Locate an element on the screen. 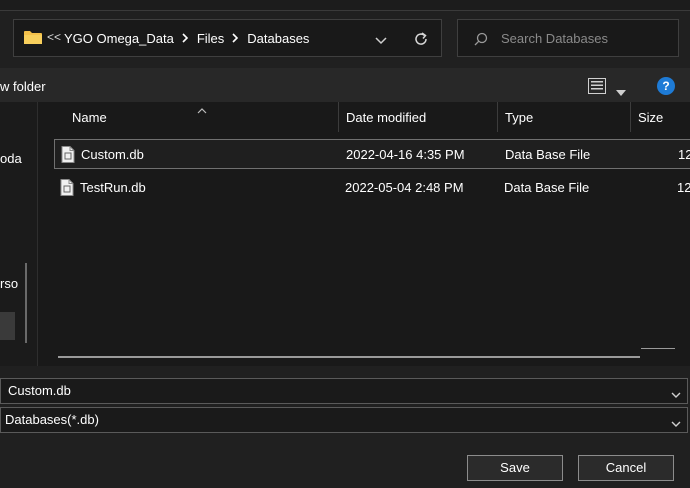 Image resolution: width=690 pixels, height=488 pixels. file-name-value: Custom.db is located at coordinates (39, 390).